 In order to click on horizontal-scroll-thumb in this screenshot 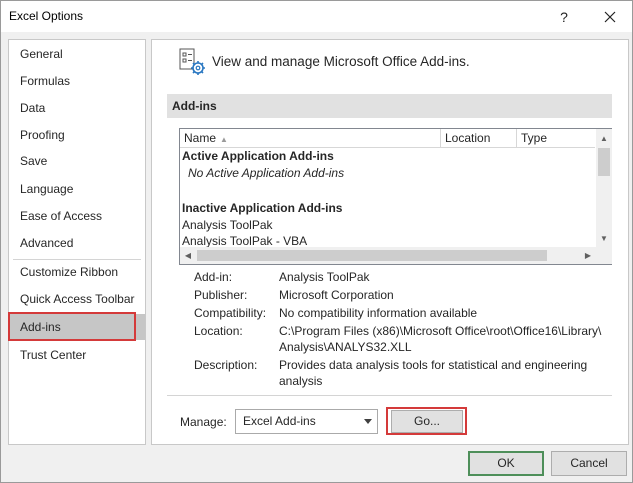, I will do `click(372, 255)`.